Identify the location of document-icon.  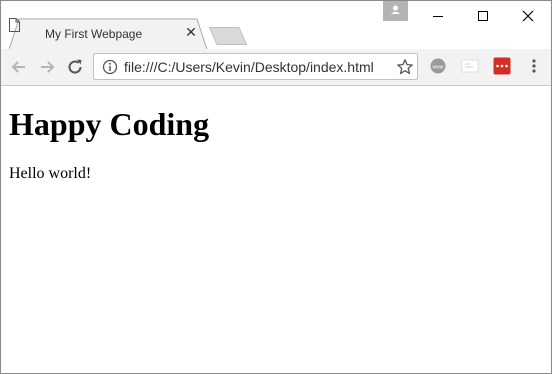
(14, 25).